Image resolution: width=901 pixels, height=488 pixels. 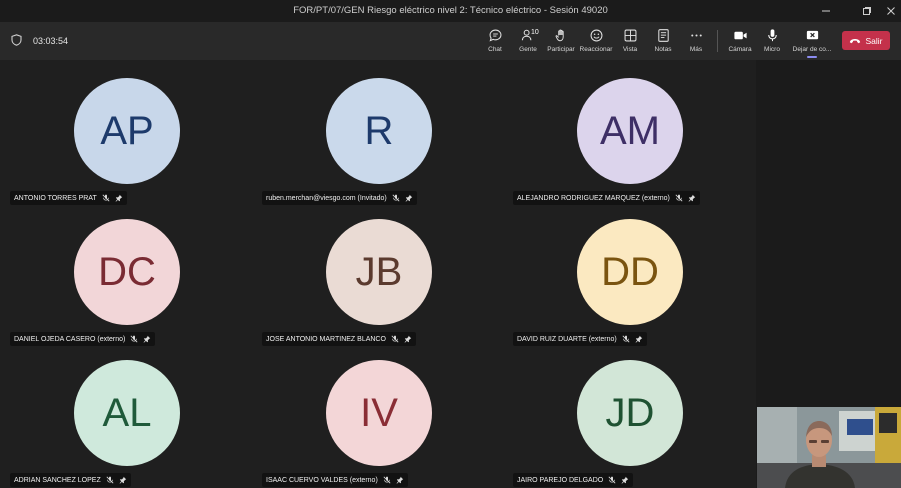 I want to click on react-button: Reaccionar, so click(x=596, y=42).